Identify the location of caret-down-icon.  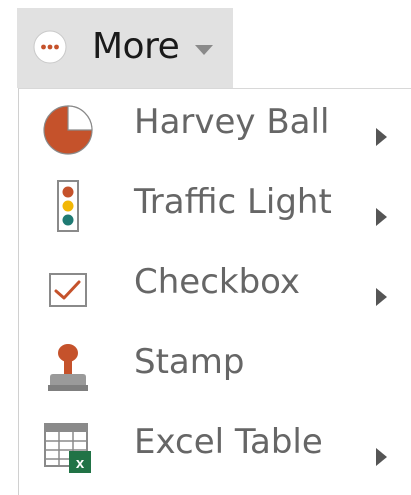
(204, 50).